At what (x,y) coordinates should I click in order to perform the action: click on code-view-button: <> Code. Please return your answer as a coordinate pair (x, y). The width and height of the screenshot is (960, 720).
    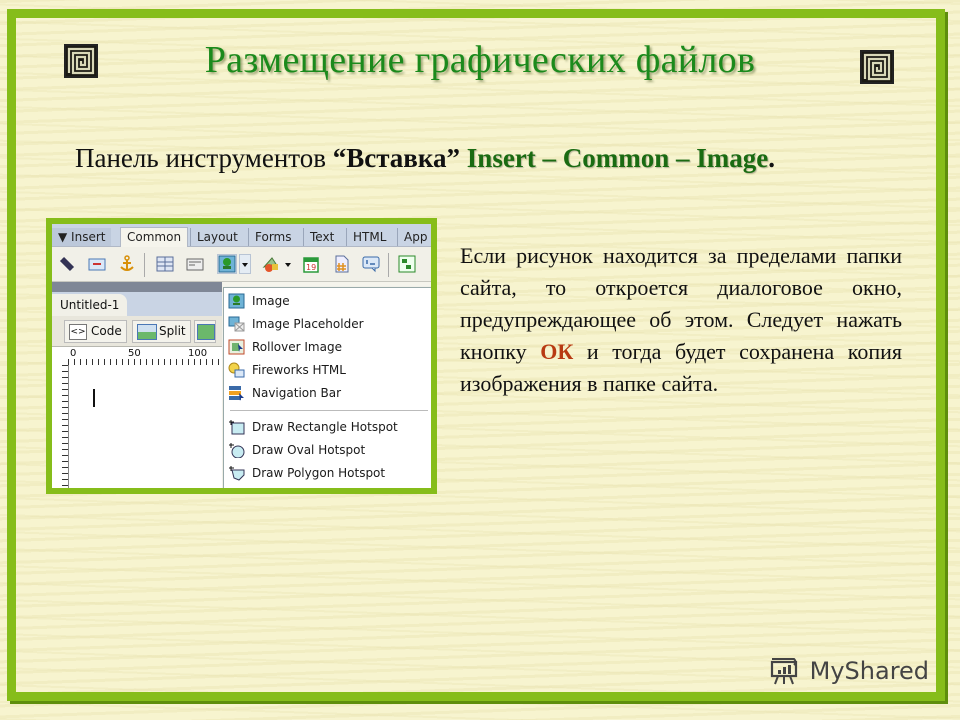
    Looking at the image, I should click on (95, 331).